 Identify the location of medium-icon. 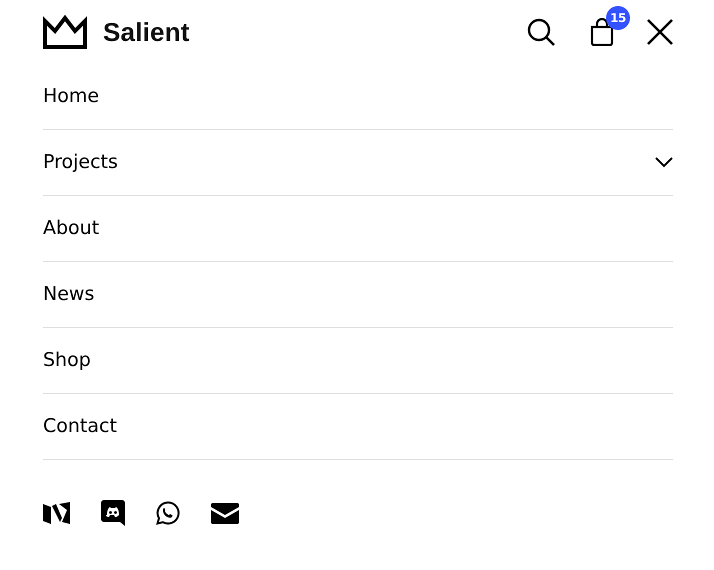
(56, 513).